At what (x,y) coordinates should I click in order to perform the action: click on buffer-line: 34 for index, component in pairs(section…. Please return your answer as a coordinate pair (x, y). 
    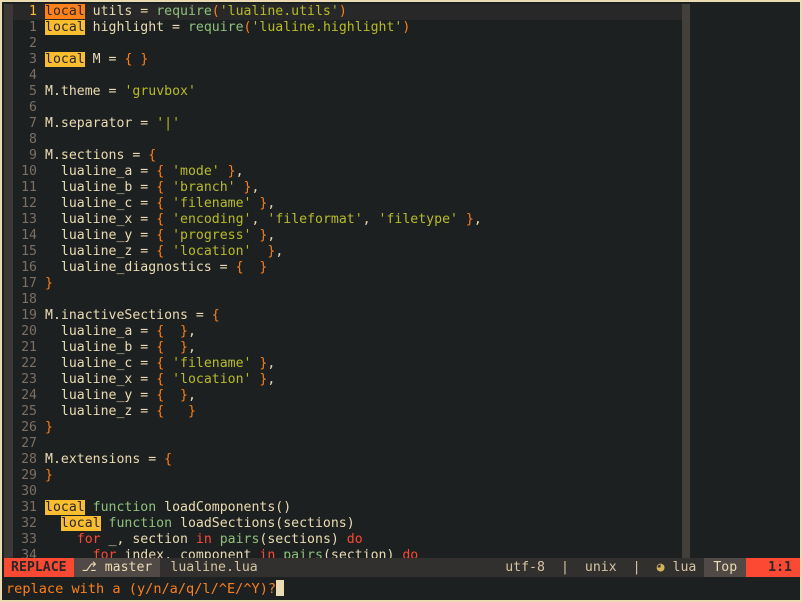
    Looking at the image, I should click on (347, 553).